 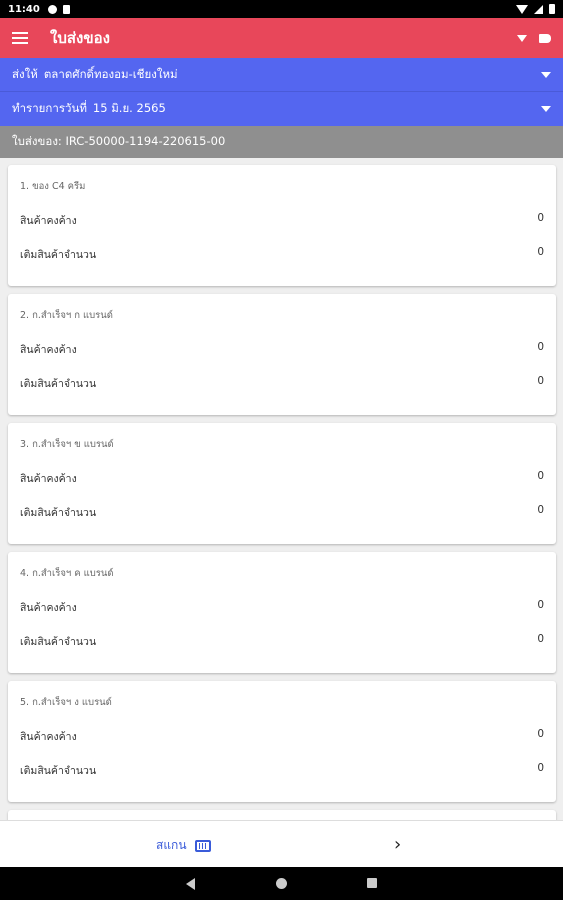 What do you see at coordinates (49, 108) in the screenshot?
I see `date-label: ทำรายการวันที่` at bounding box center [49, 108].